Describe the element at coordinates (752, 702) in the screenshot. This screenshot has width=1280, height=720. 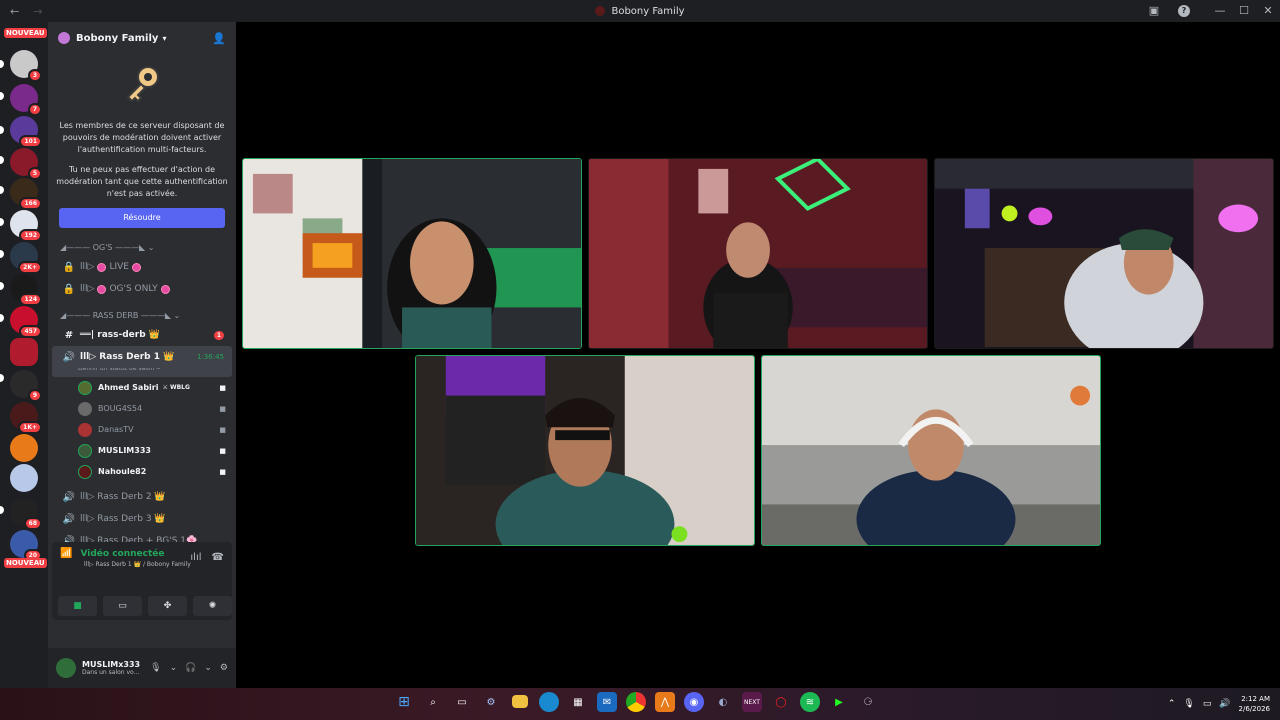
I see `kick-icon: NEXT` at that location.